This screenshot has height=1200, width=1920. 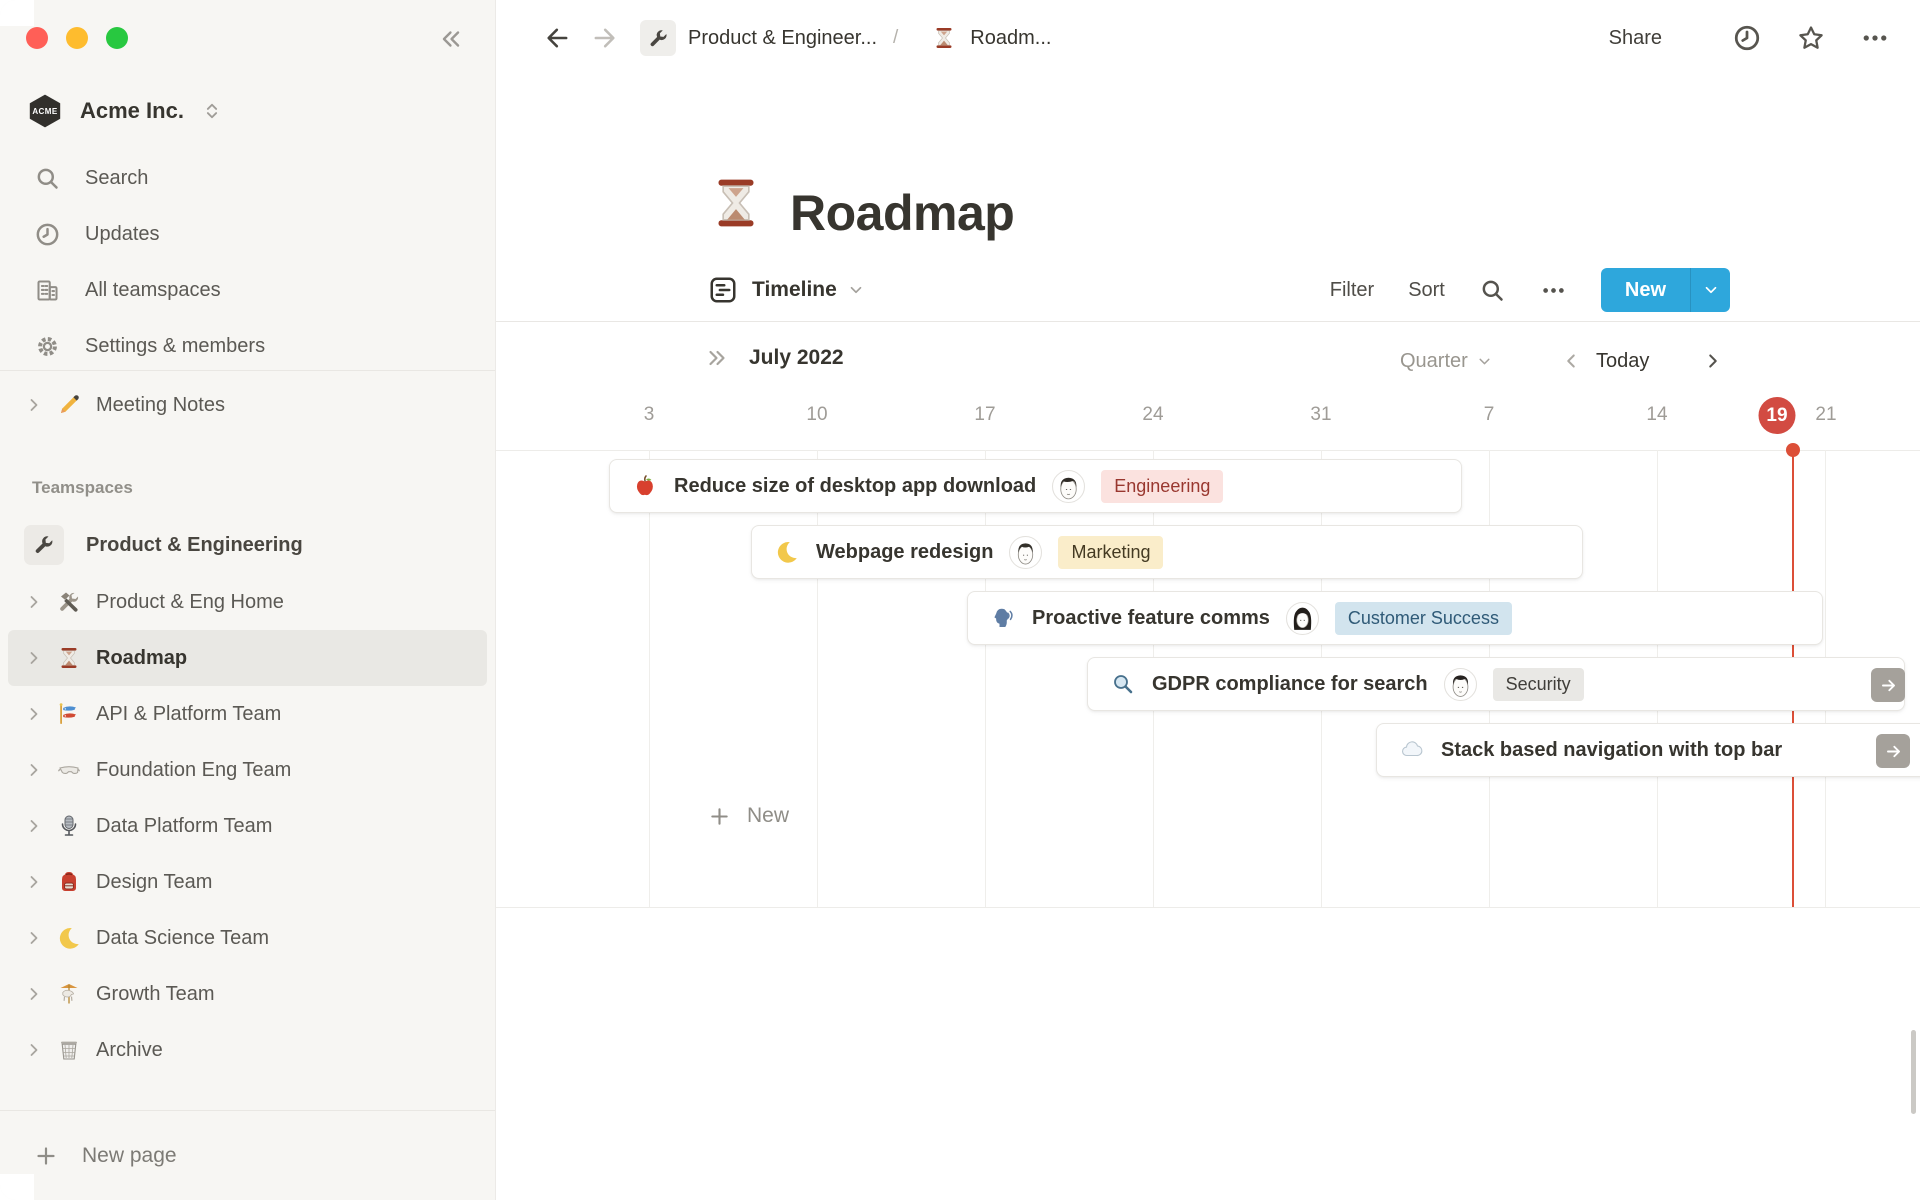 I want to click on back-button, so click(x=558, y=38).